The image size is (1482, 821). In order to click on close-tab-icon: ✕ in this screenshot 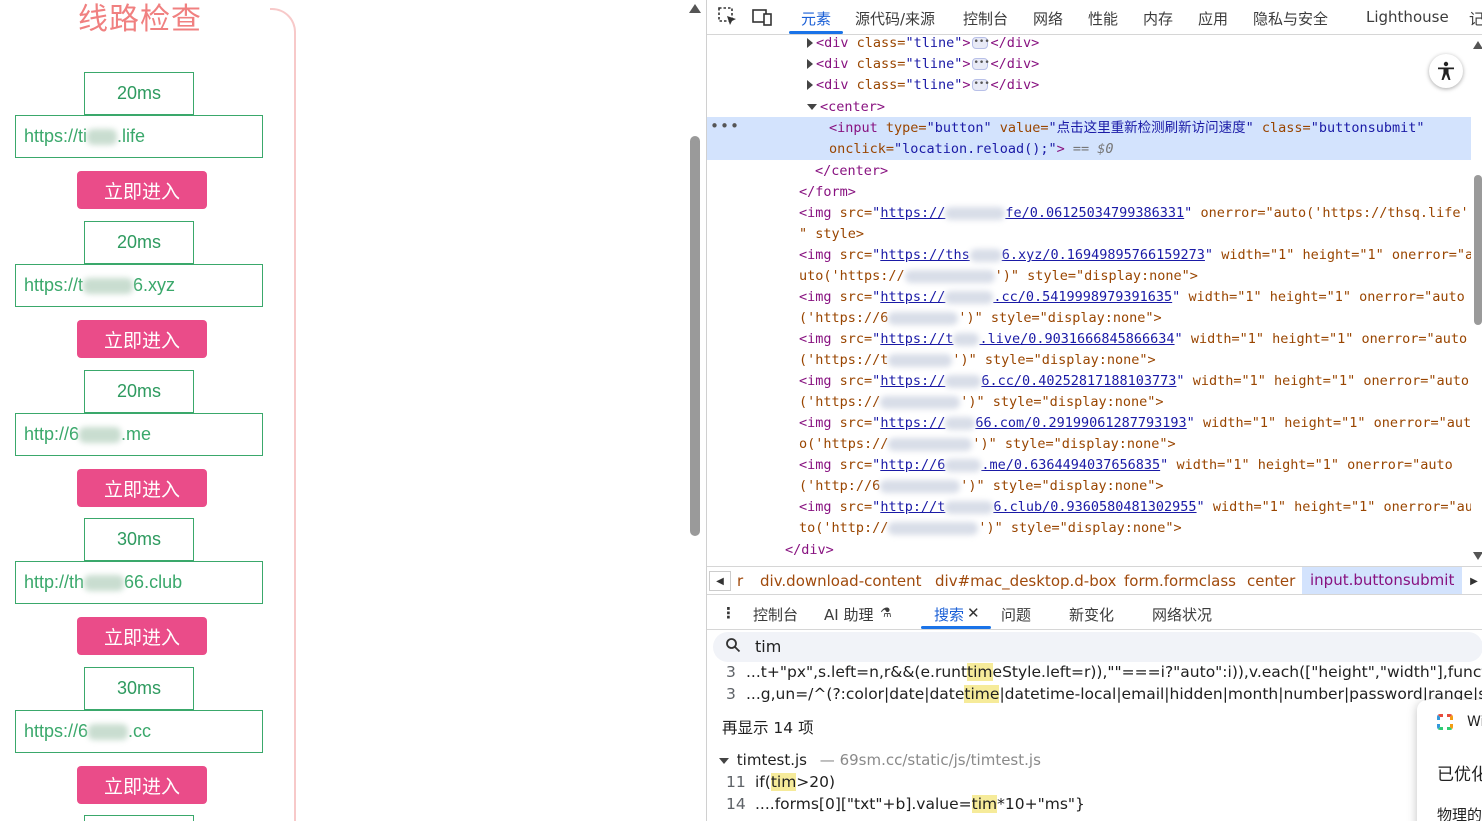, I will do `click(973, 613)`.